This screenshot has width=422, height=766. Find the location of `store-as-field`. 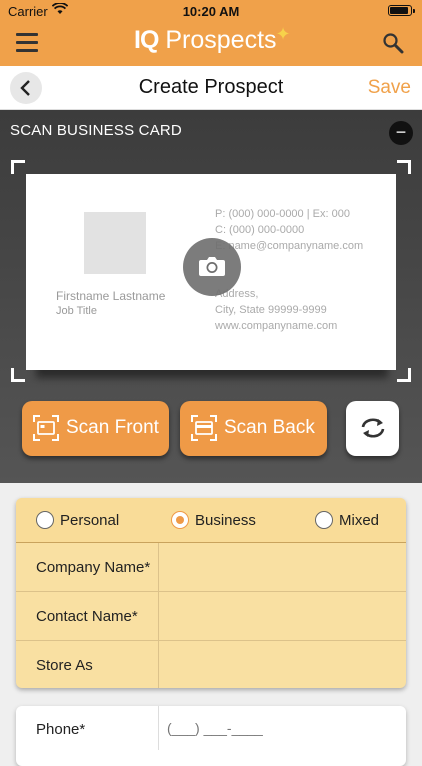

store-as-field is located at coordinates (282, 664).